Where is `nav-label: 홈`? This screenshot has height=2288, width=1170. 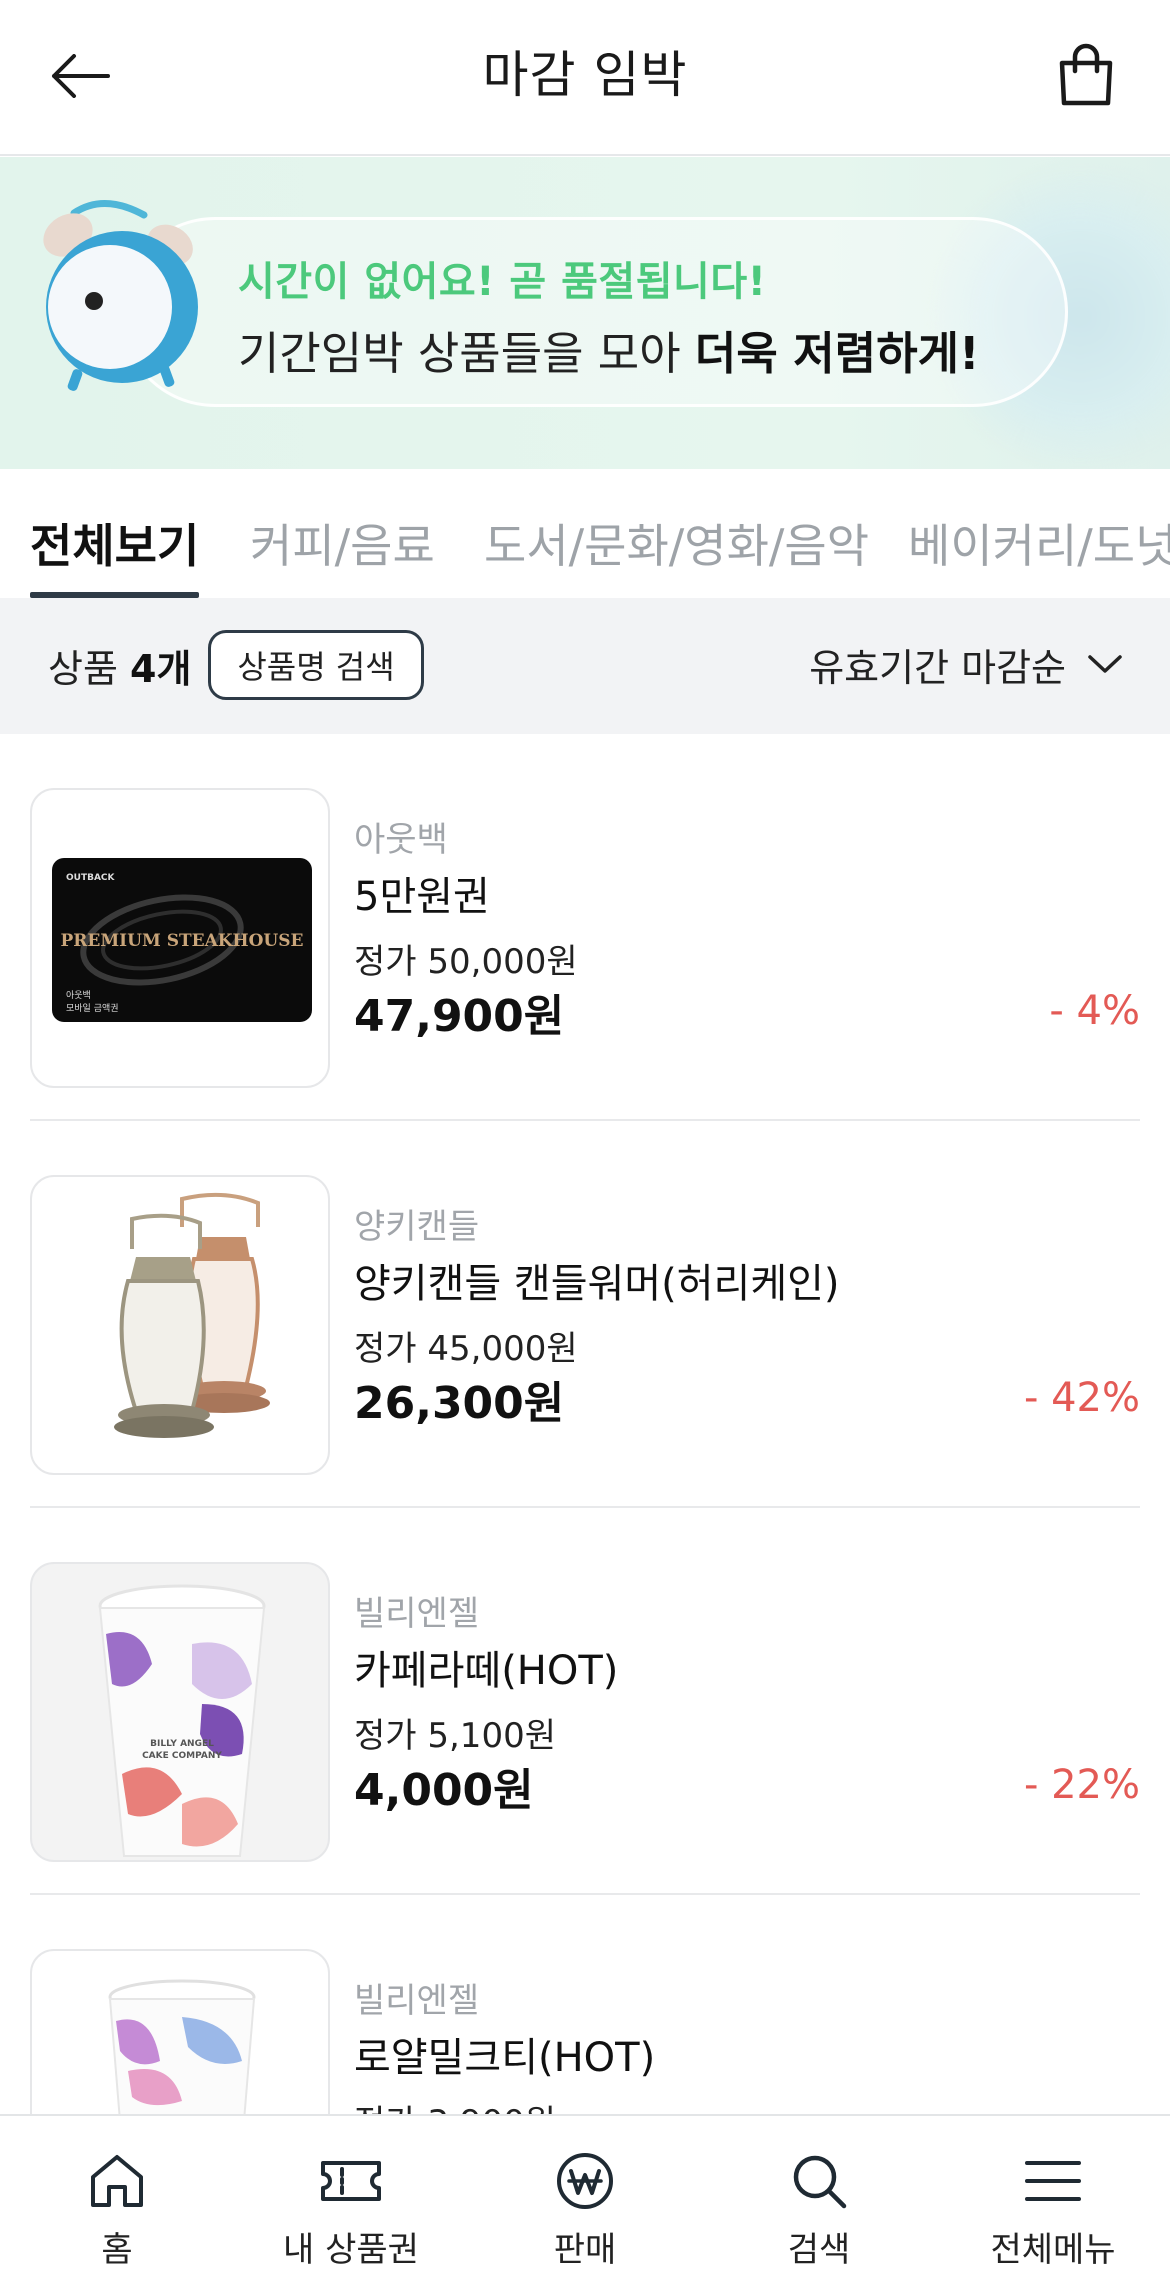
nav-label: 홈 is located at coordinates (117, 2250).